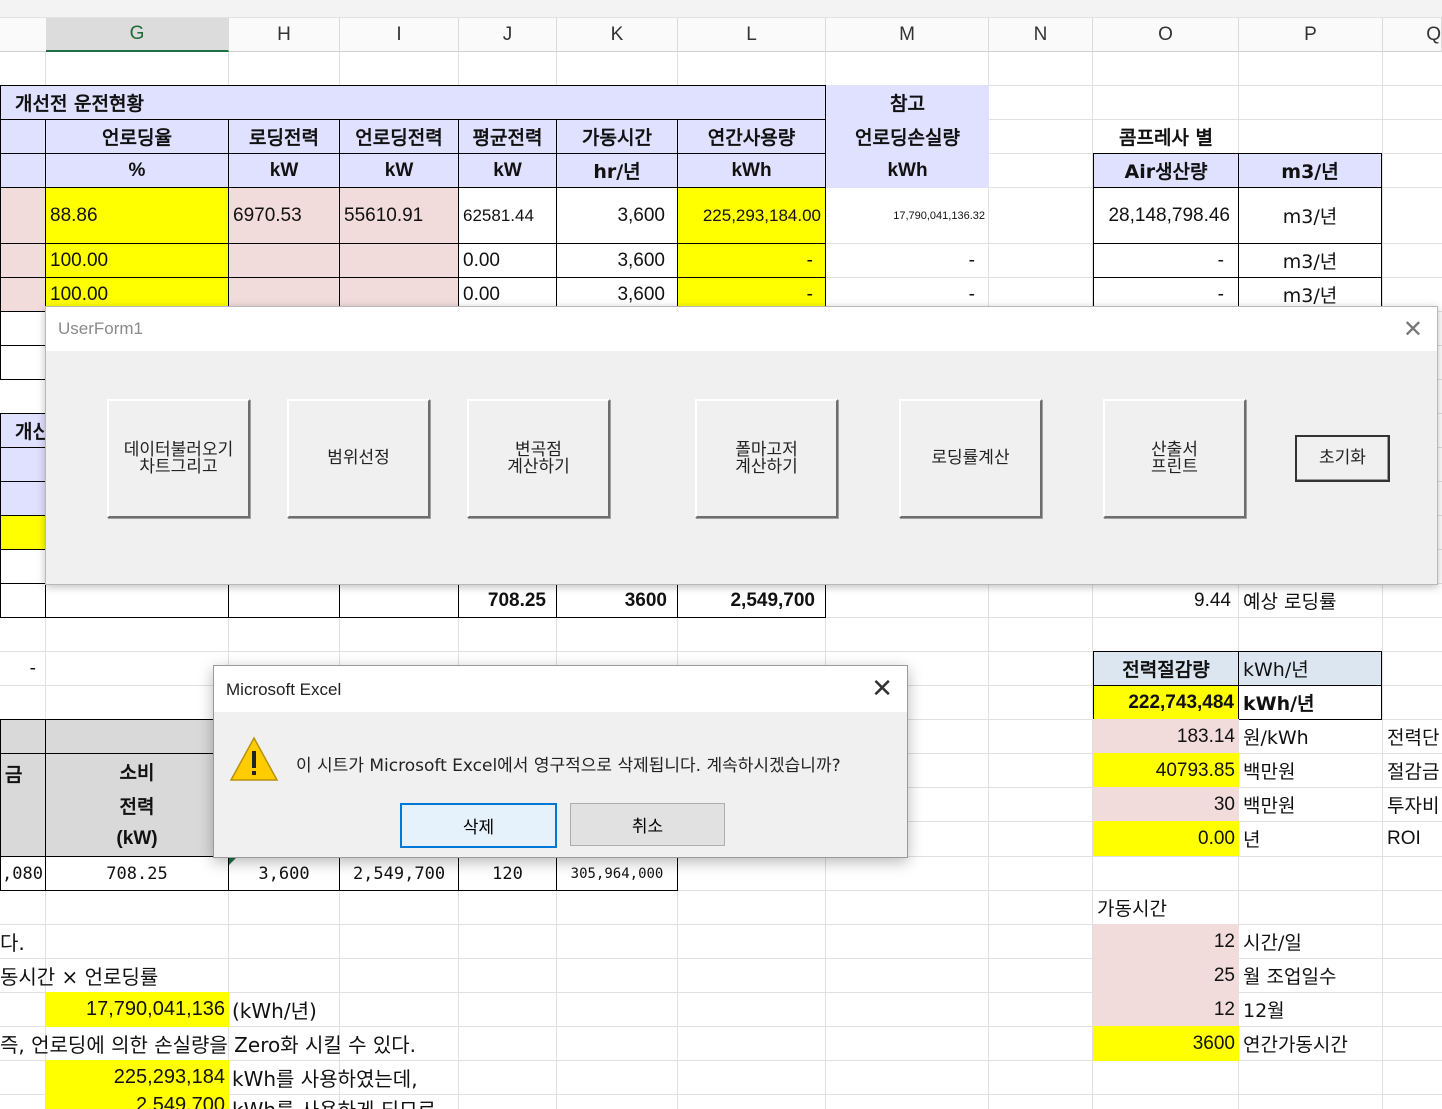 Image resolution: width=1442 pixels, height=1109 pixels. What do you see at coordinates (617, 136) in the screenshot?
I see `header-op-hours: 가동시간` at bounding box center [617, 136].